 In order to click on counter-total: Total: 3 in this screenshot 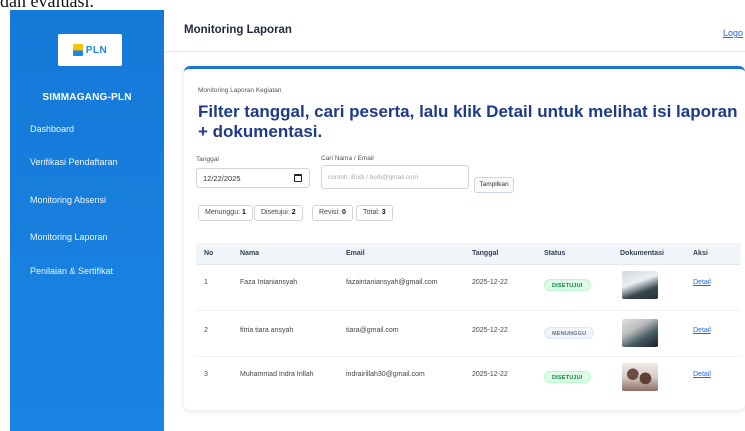, I will do `click(374, 213)`.